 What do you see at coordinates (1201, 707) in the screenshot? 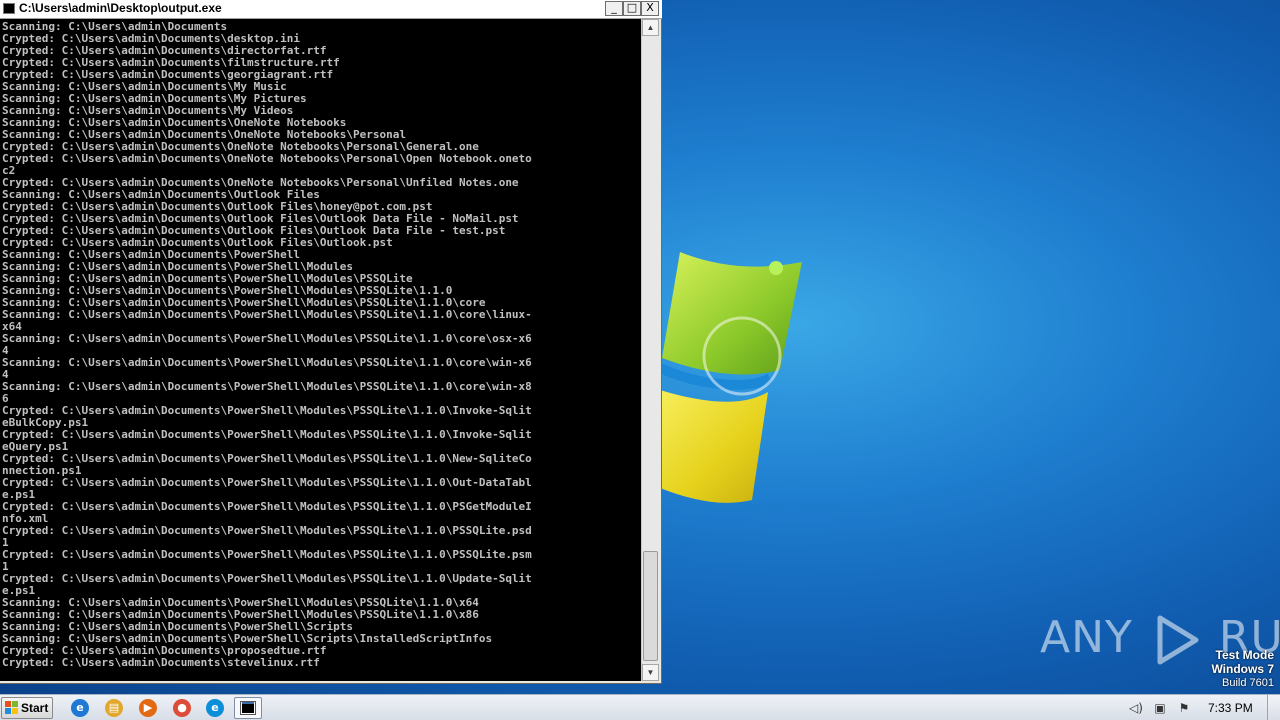
I see `system-tray: ◁) ▣ ⚑ 7:33 PM` at bounding box center [1201, 707].